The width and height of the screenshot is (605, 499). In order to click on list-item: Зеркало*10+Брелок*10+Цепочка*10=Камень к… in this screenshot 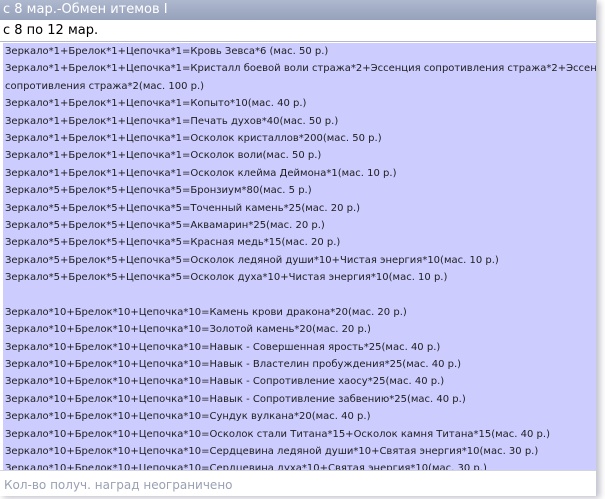, I will do `click(206, 312)`.